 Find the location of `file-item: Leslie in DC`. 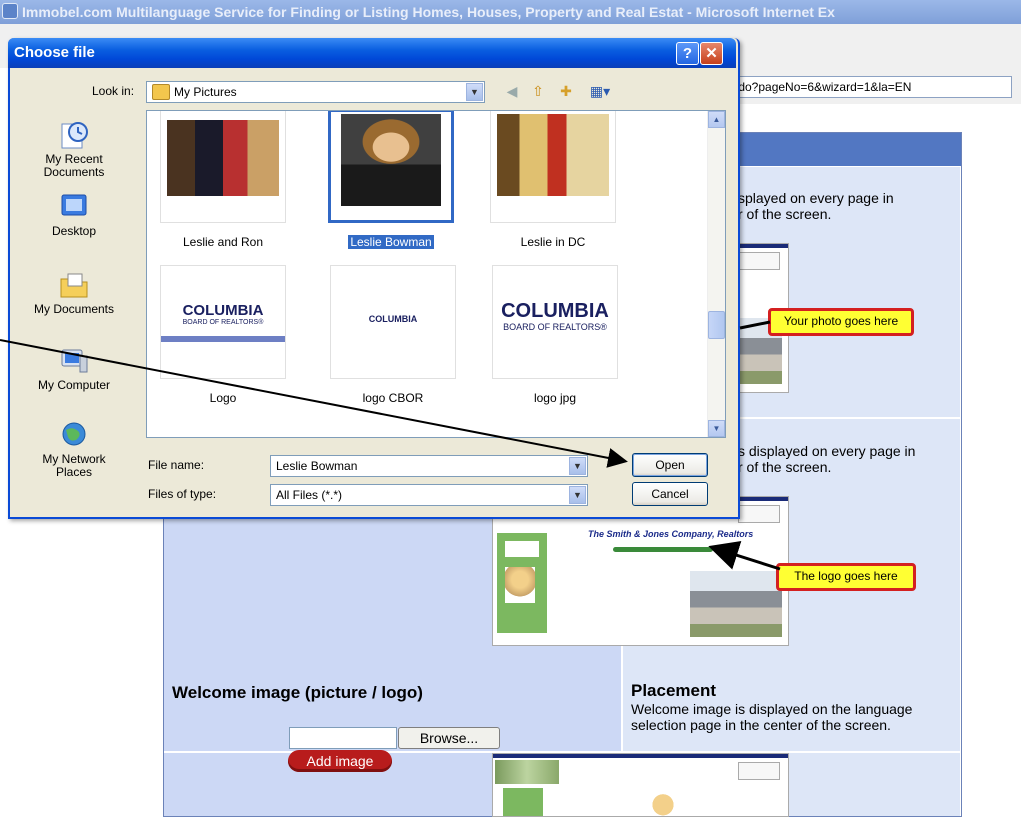

file-item: Leslie in DC is located at coordinates (553, 180).